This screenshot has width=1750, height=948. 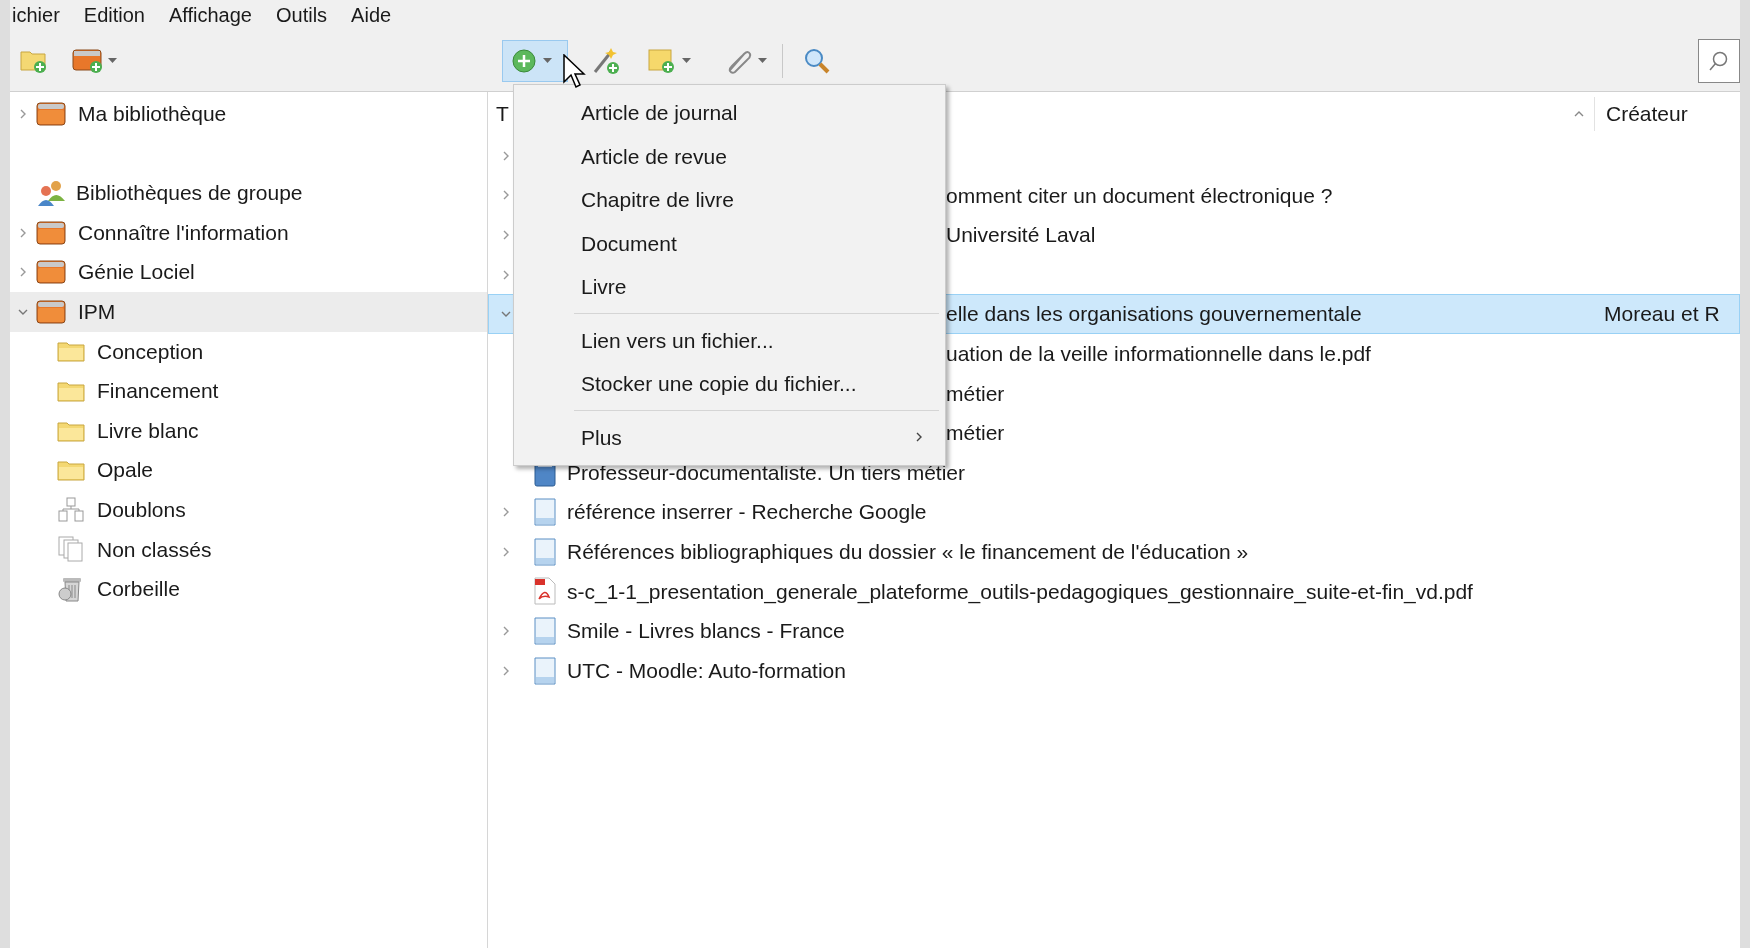 I want to click on collection-label: Corbeille, so click(x=138, y=589).